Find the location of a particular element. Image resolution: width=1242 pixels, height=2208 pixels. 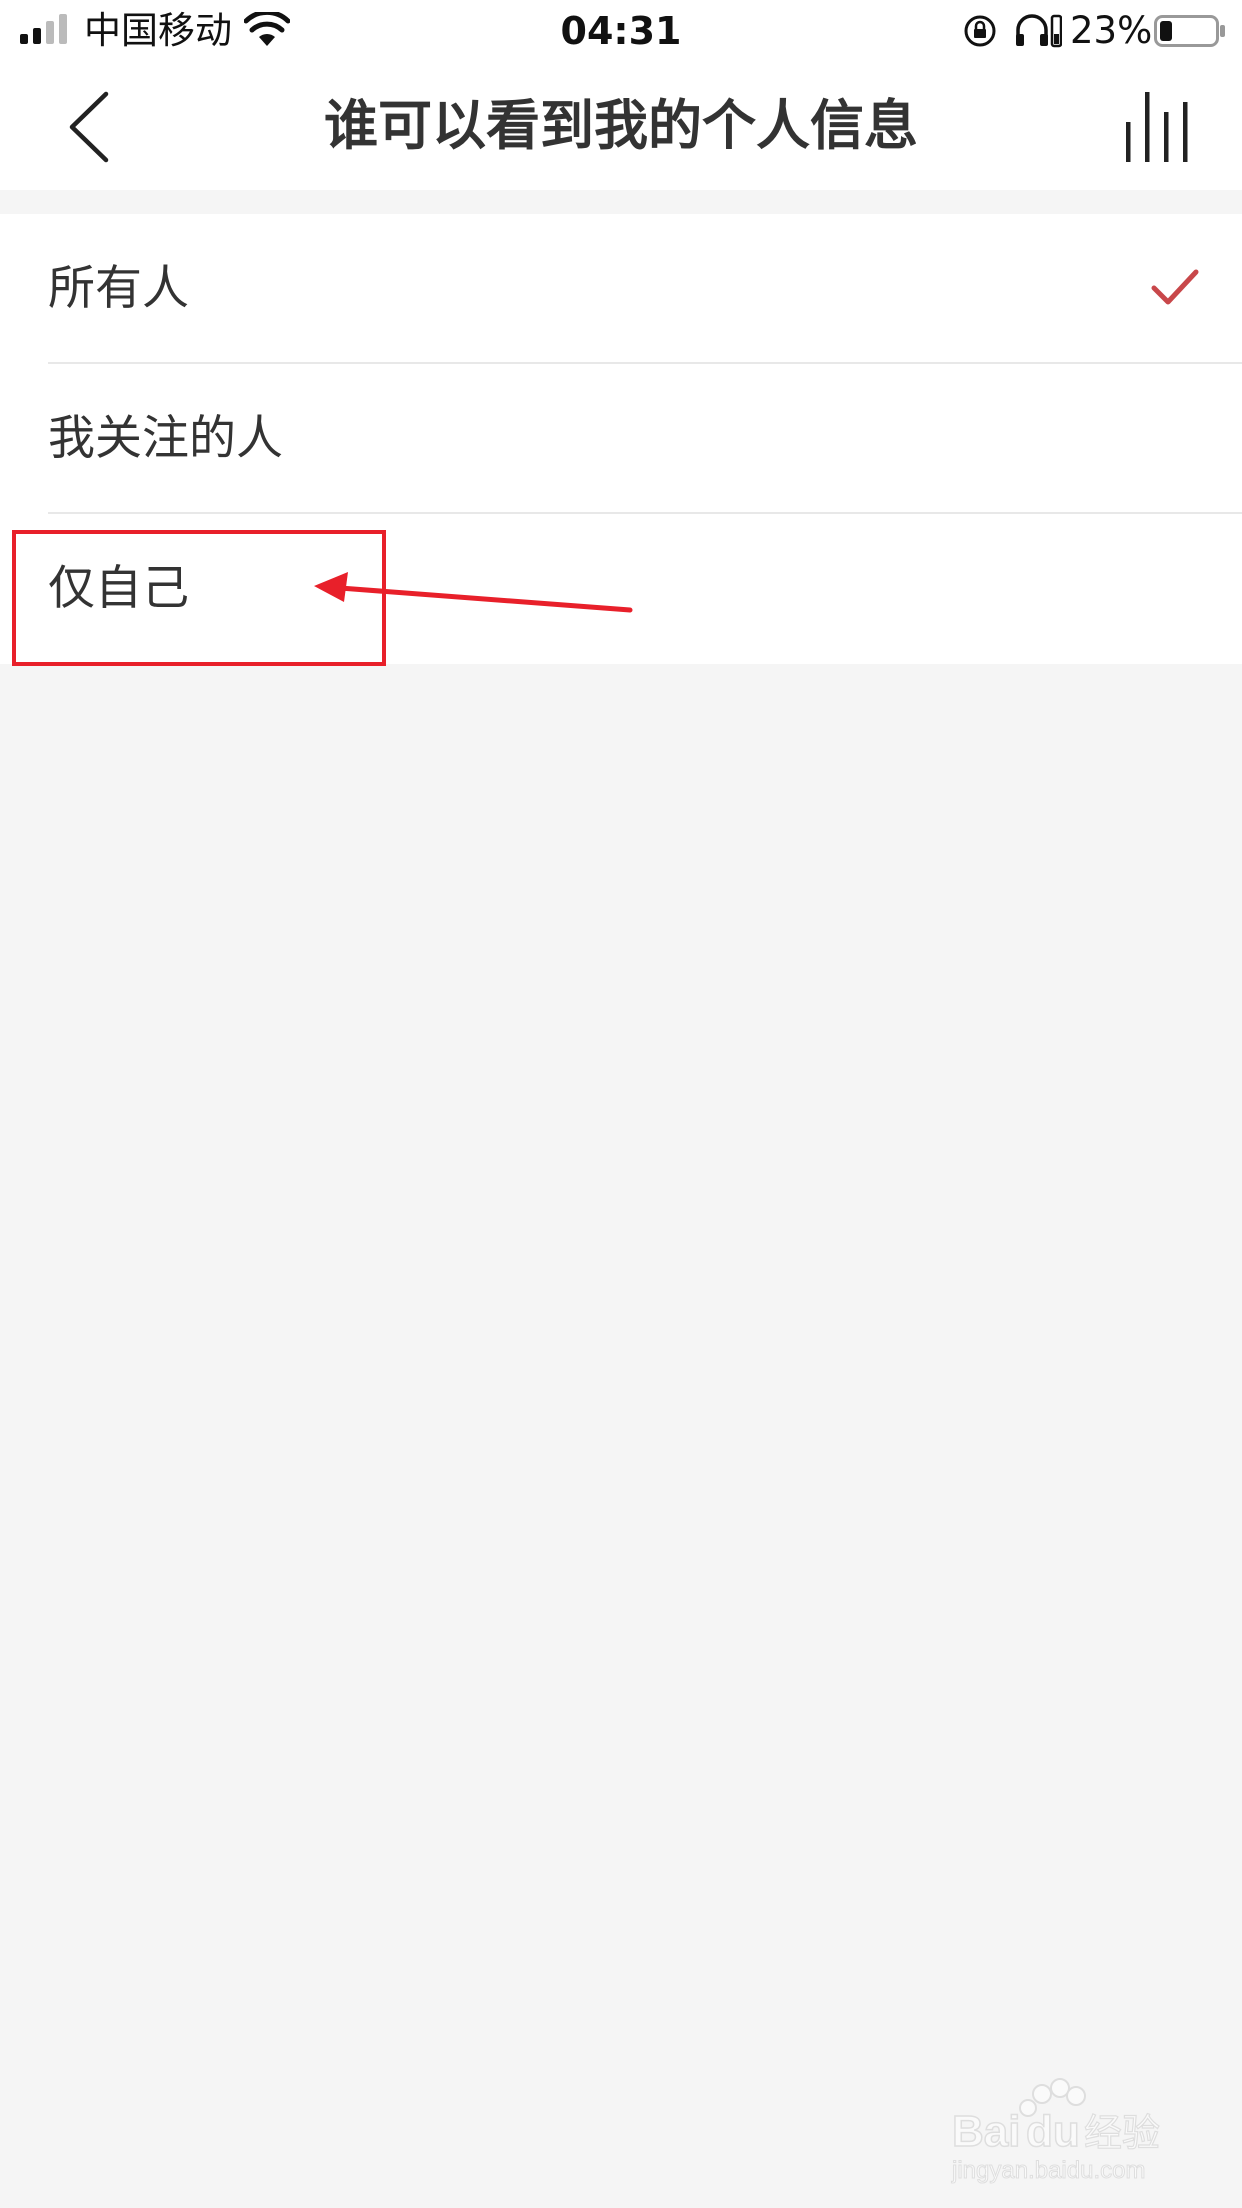

back-chevron-icon is located at coordinates (92, 127).